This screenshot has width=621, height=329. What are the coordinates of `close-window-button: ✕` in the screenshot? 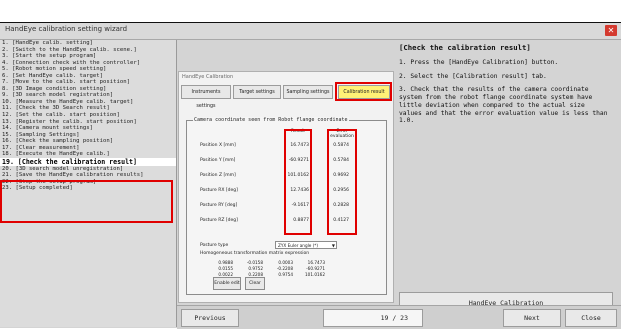 It's located at (611, 30).